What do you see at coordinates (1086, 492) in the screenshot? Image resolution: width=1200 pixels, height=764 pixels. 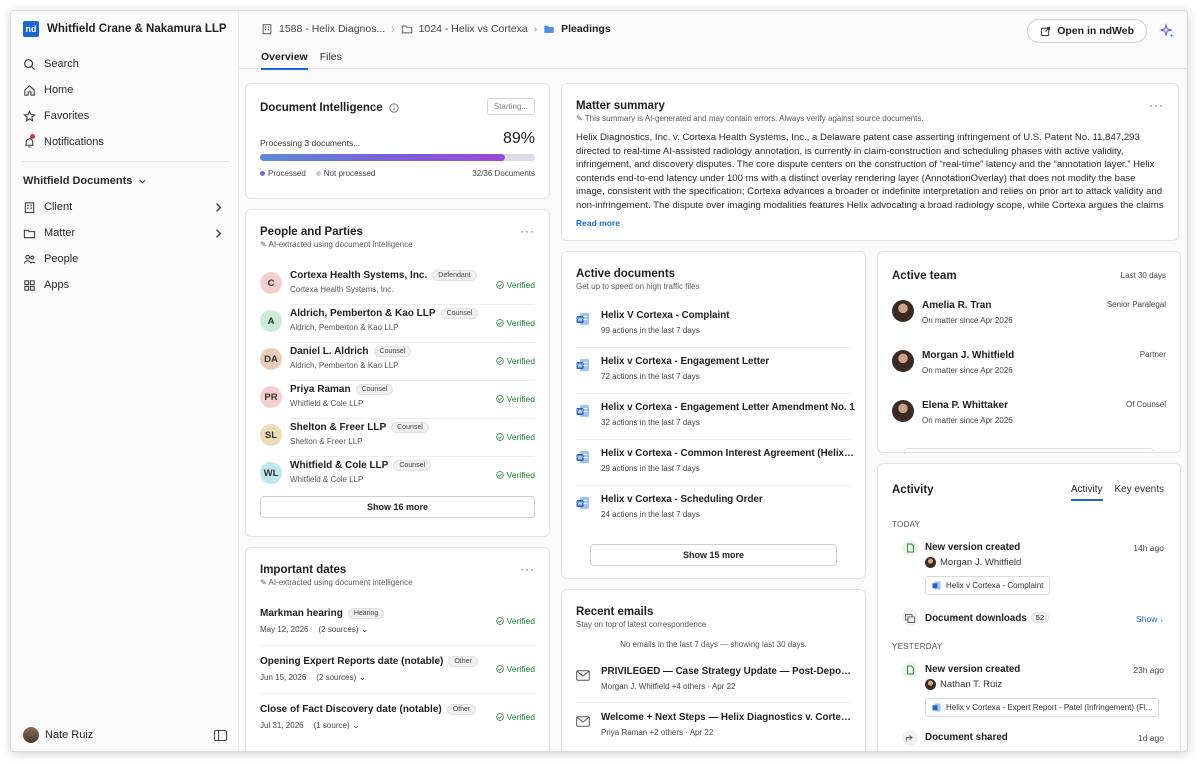 I see `tab-activity: Activity` at bounding box center [1086, 492].